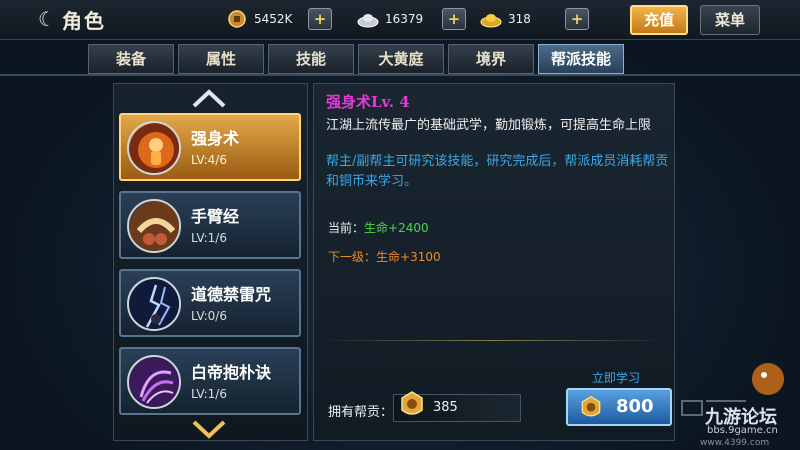 This screenshot has width=800, height=450. I want to click on skill-note: 帮主/副帮主可研究该技能，研究完成后，帮派成员消耗帮贡和铜币来学习。, so click(497, 171).